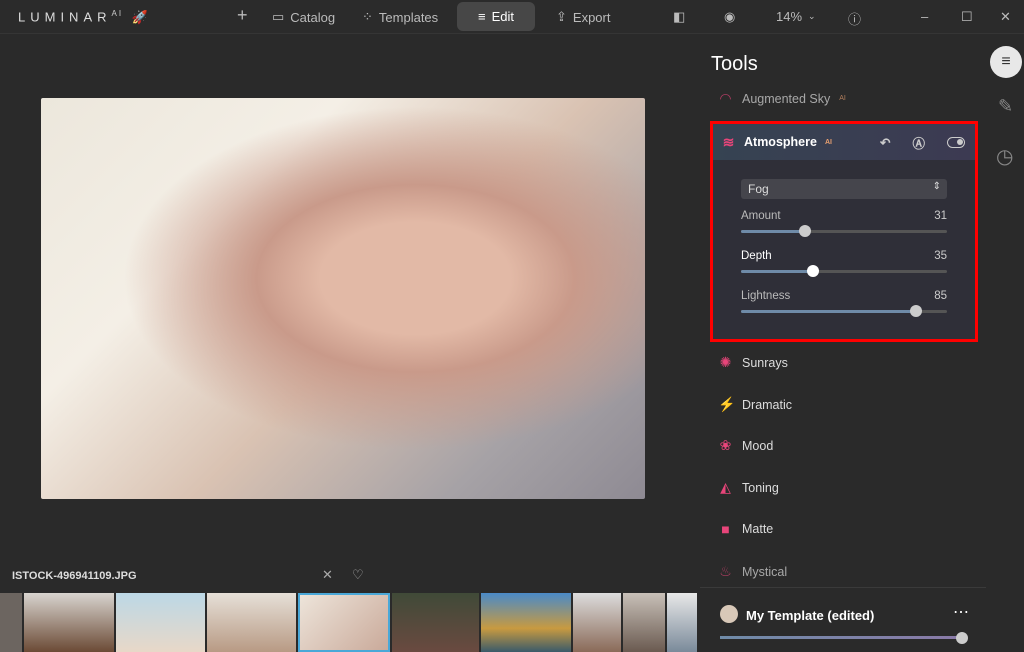 The image size is (1024, 652). Describe the element at coordinates (761, 216) in the screenshot. I see `slider-label: Amount` at that location.